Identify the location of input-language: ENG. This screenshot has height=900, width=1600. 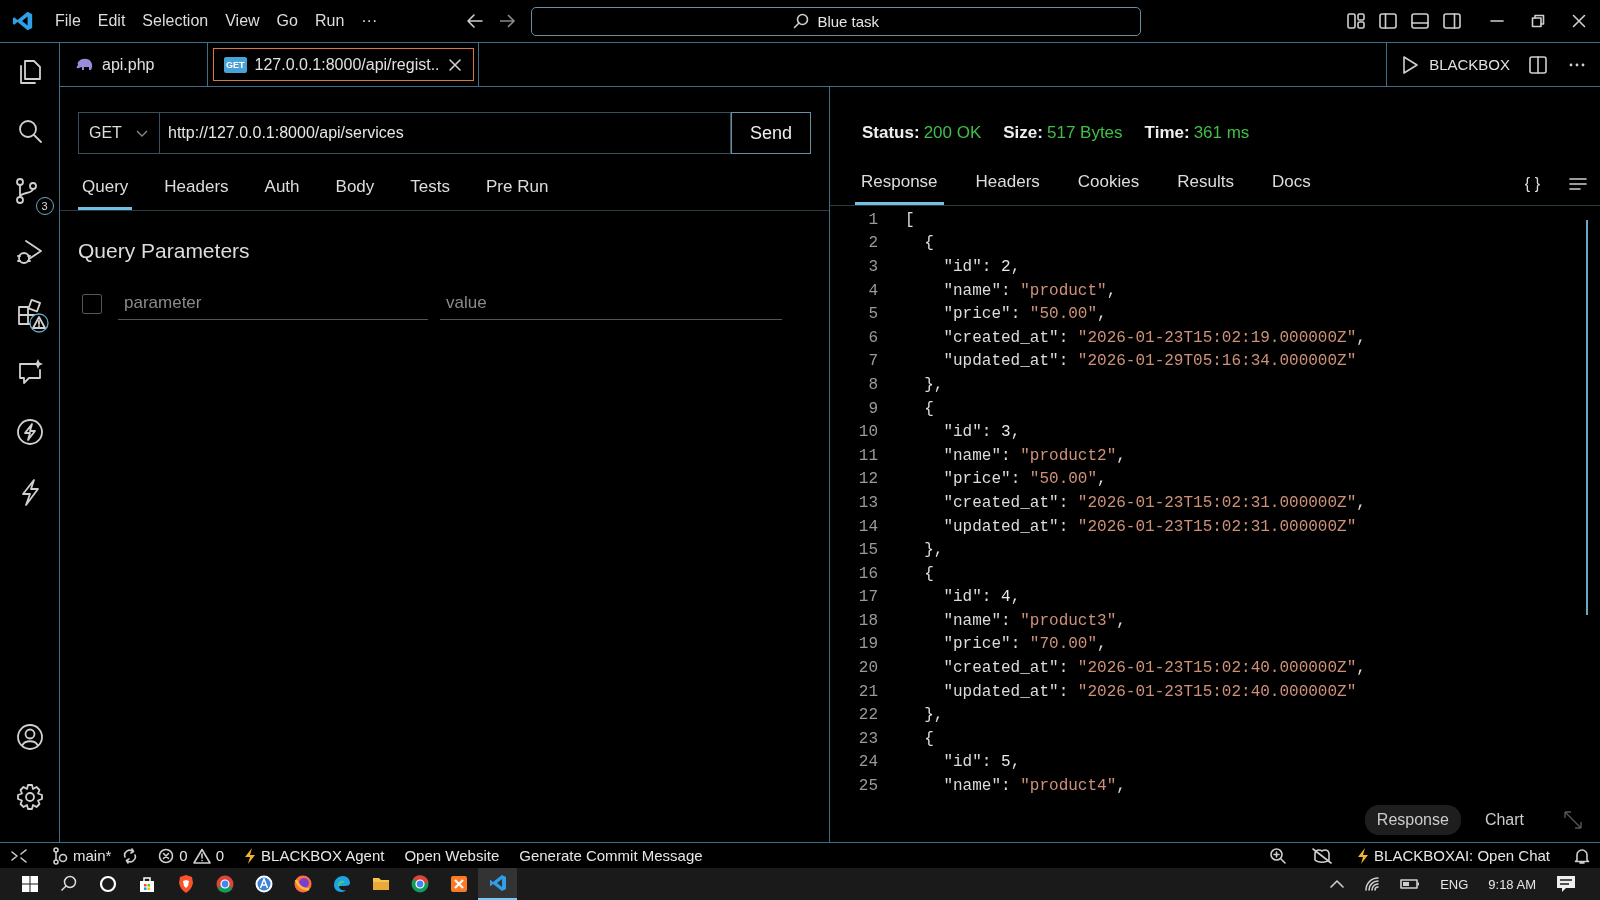
(1454, 884).